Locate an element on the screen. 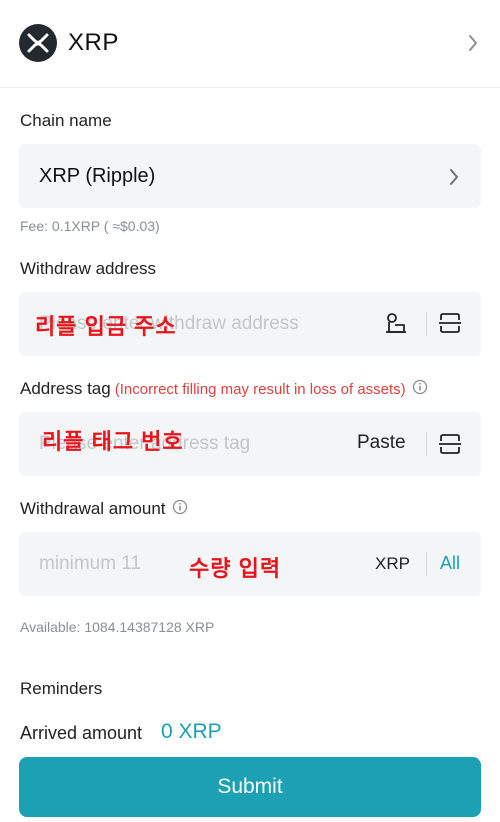 The height and width of the screenshot is (822, 500). chain-select: XRP (Ripple) is located at coordinates (250, 176).